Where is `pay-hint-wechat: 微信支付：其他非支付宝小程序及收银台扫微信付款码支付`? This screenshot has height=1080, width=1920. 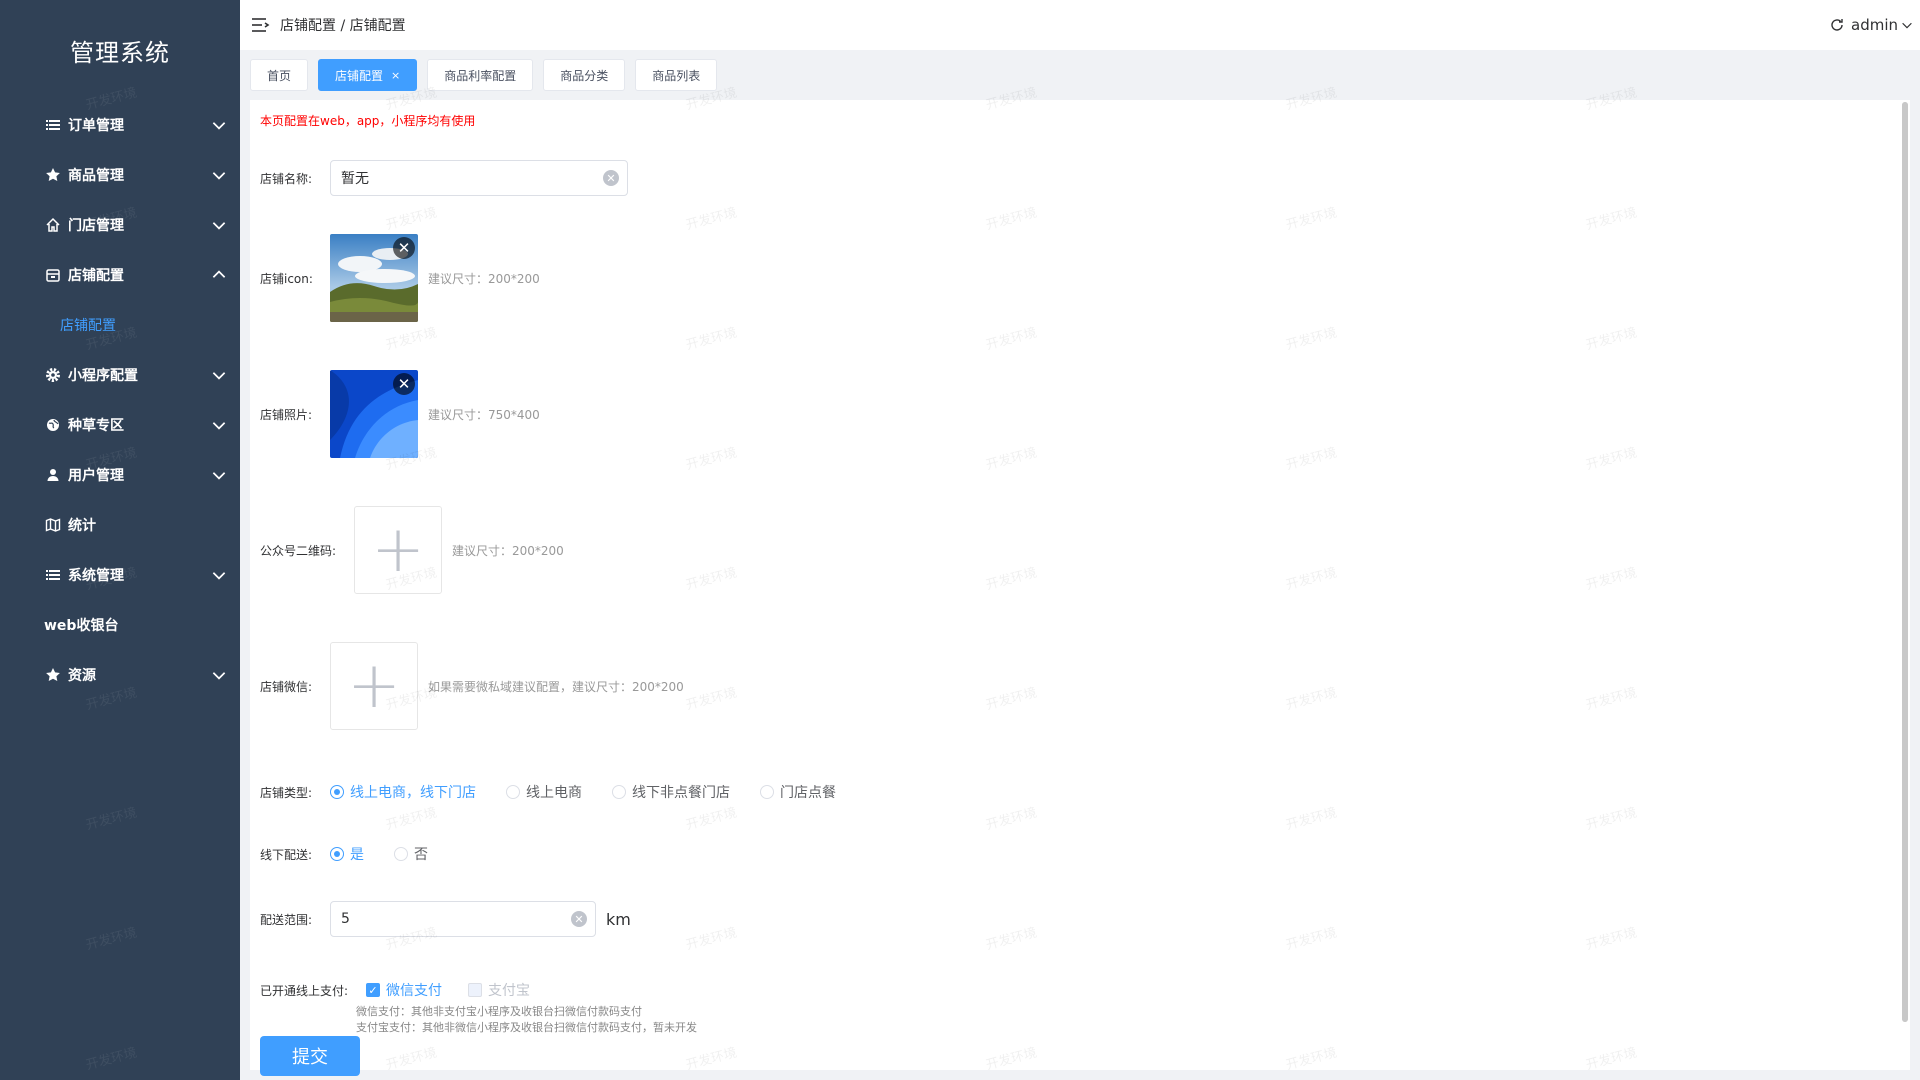
pay-hint-wechat: 微信支付：其他非支付宝小程序及收银台扫微信付款码支付 is located at coordinates (499, 1011).